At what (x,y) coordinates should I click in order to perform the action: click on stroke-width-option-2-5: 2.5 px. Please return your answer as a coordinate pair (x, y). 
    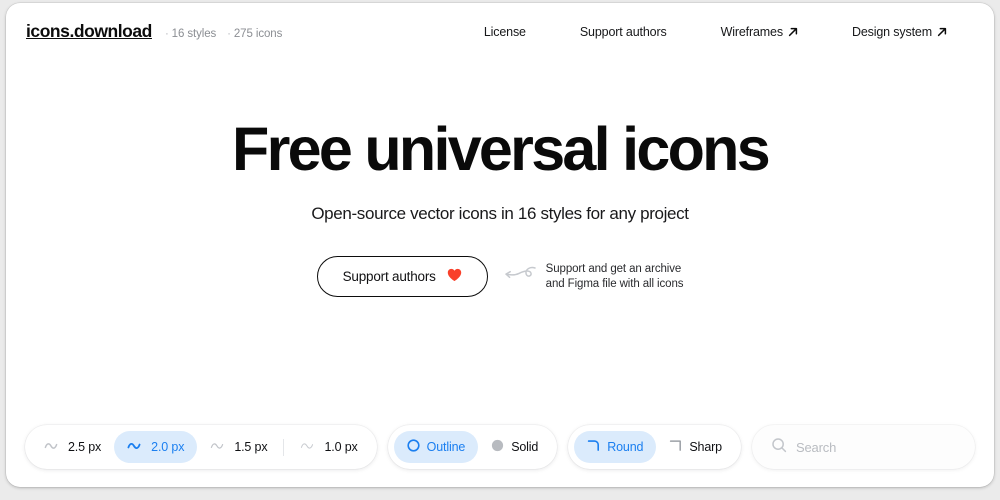
    Looking at the image, I should click on (72, 447).